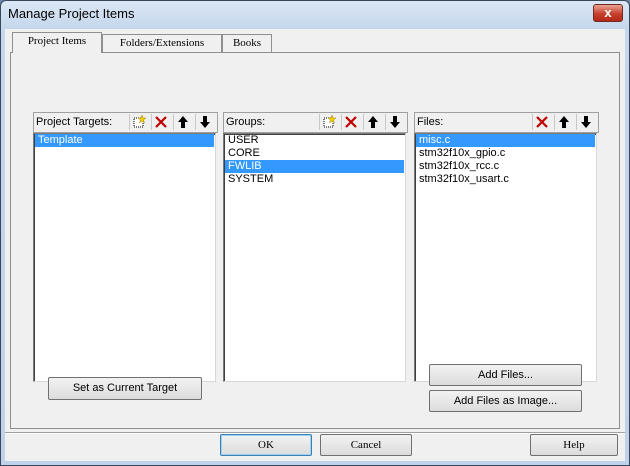 The height and width of the screenshot is (466, 630). I want to click on close-button: x, so click(608, 13).